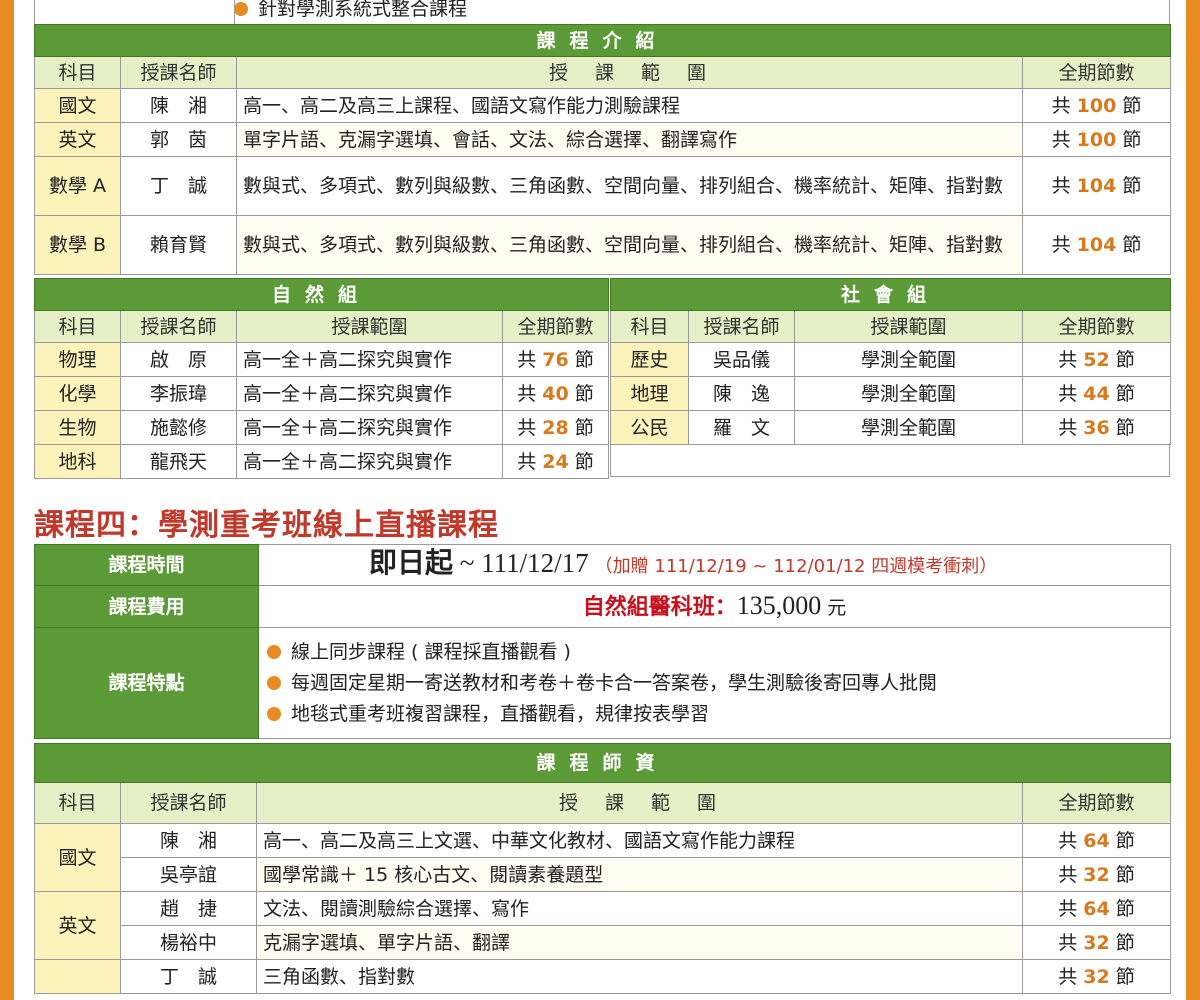 Image resolution: width=1200 pixels, height=1000 pixels. I want to click on subject-cell: 地理, so click(649, 393).